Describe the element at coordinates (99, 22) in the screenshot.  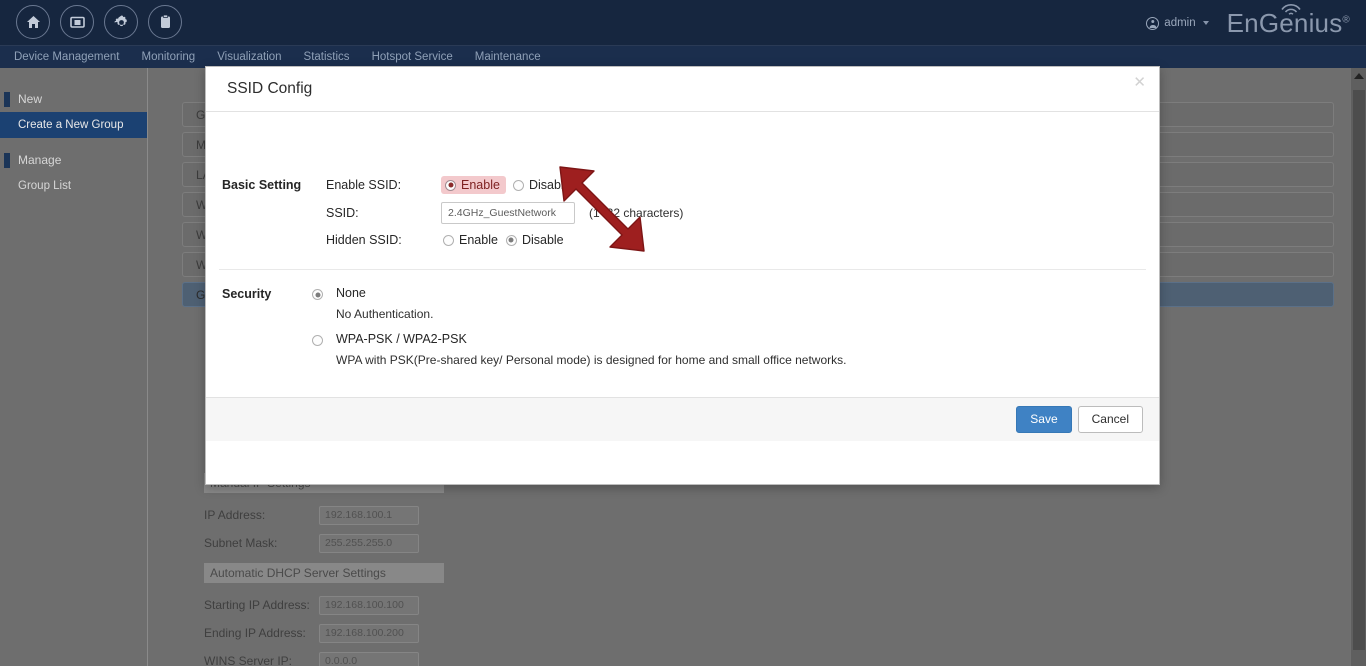
I see `topbar-icon-group` at that location.